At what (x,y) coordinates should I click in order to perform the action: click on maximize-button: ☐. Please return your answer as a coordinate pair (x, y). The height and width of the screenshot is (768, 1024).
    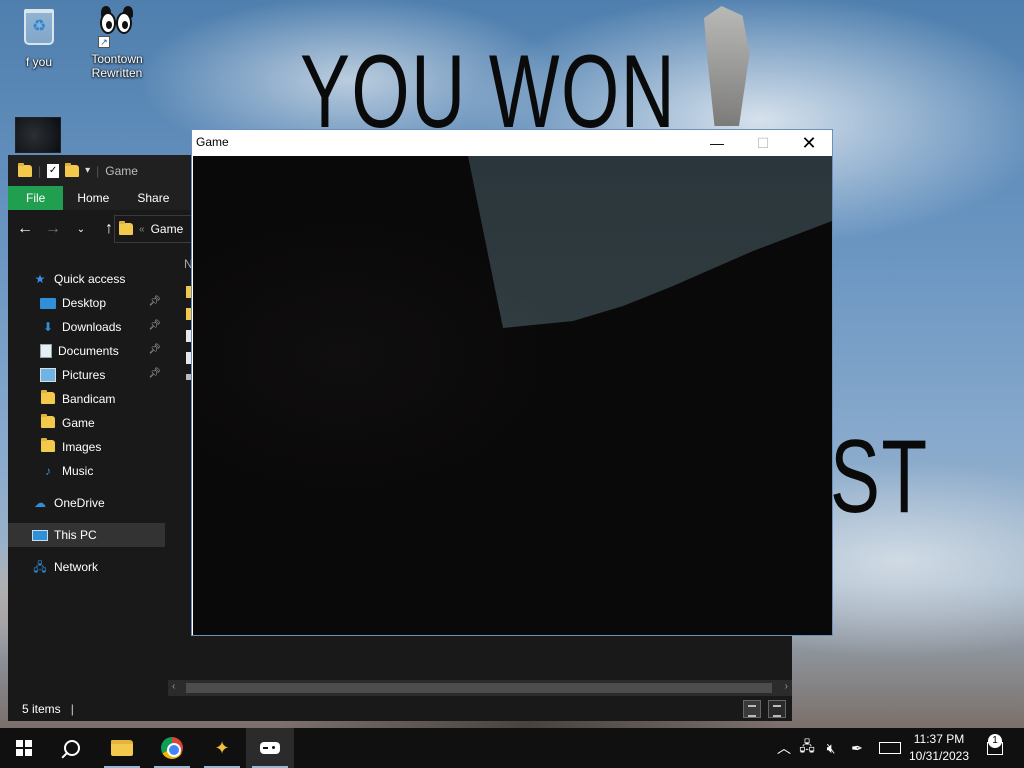
    Looking at the image, I should click on (763, 143).